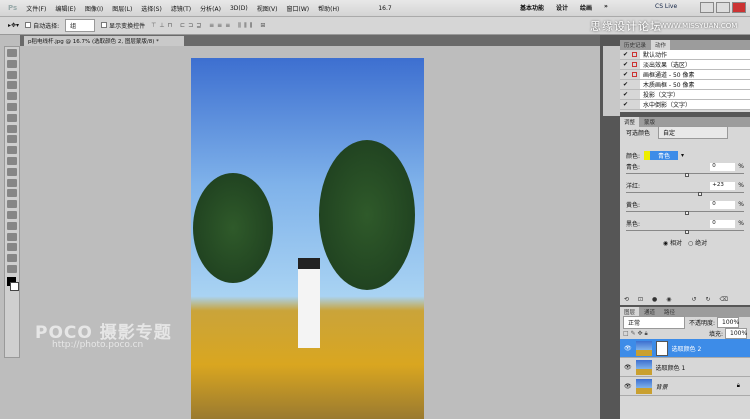  What do you see at coordinates (12, 182) in the screenshot?
I see `blur-tool-icon` at bounding box center [12, 182].